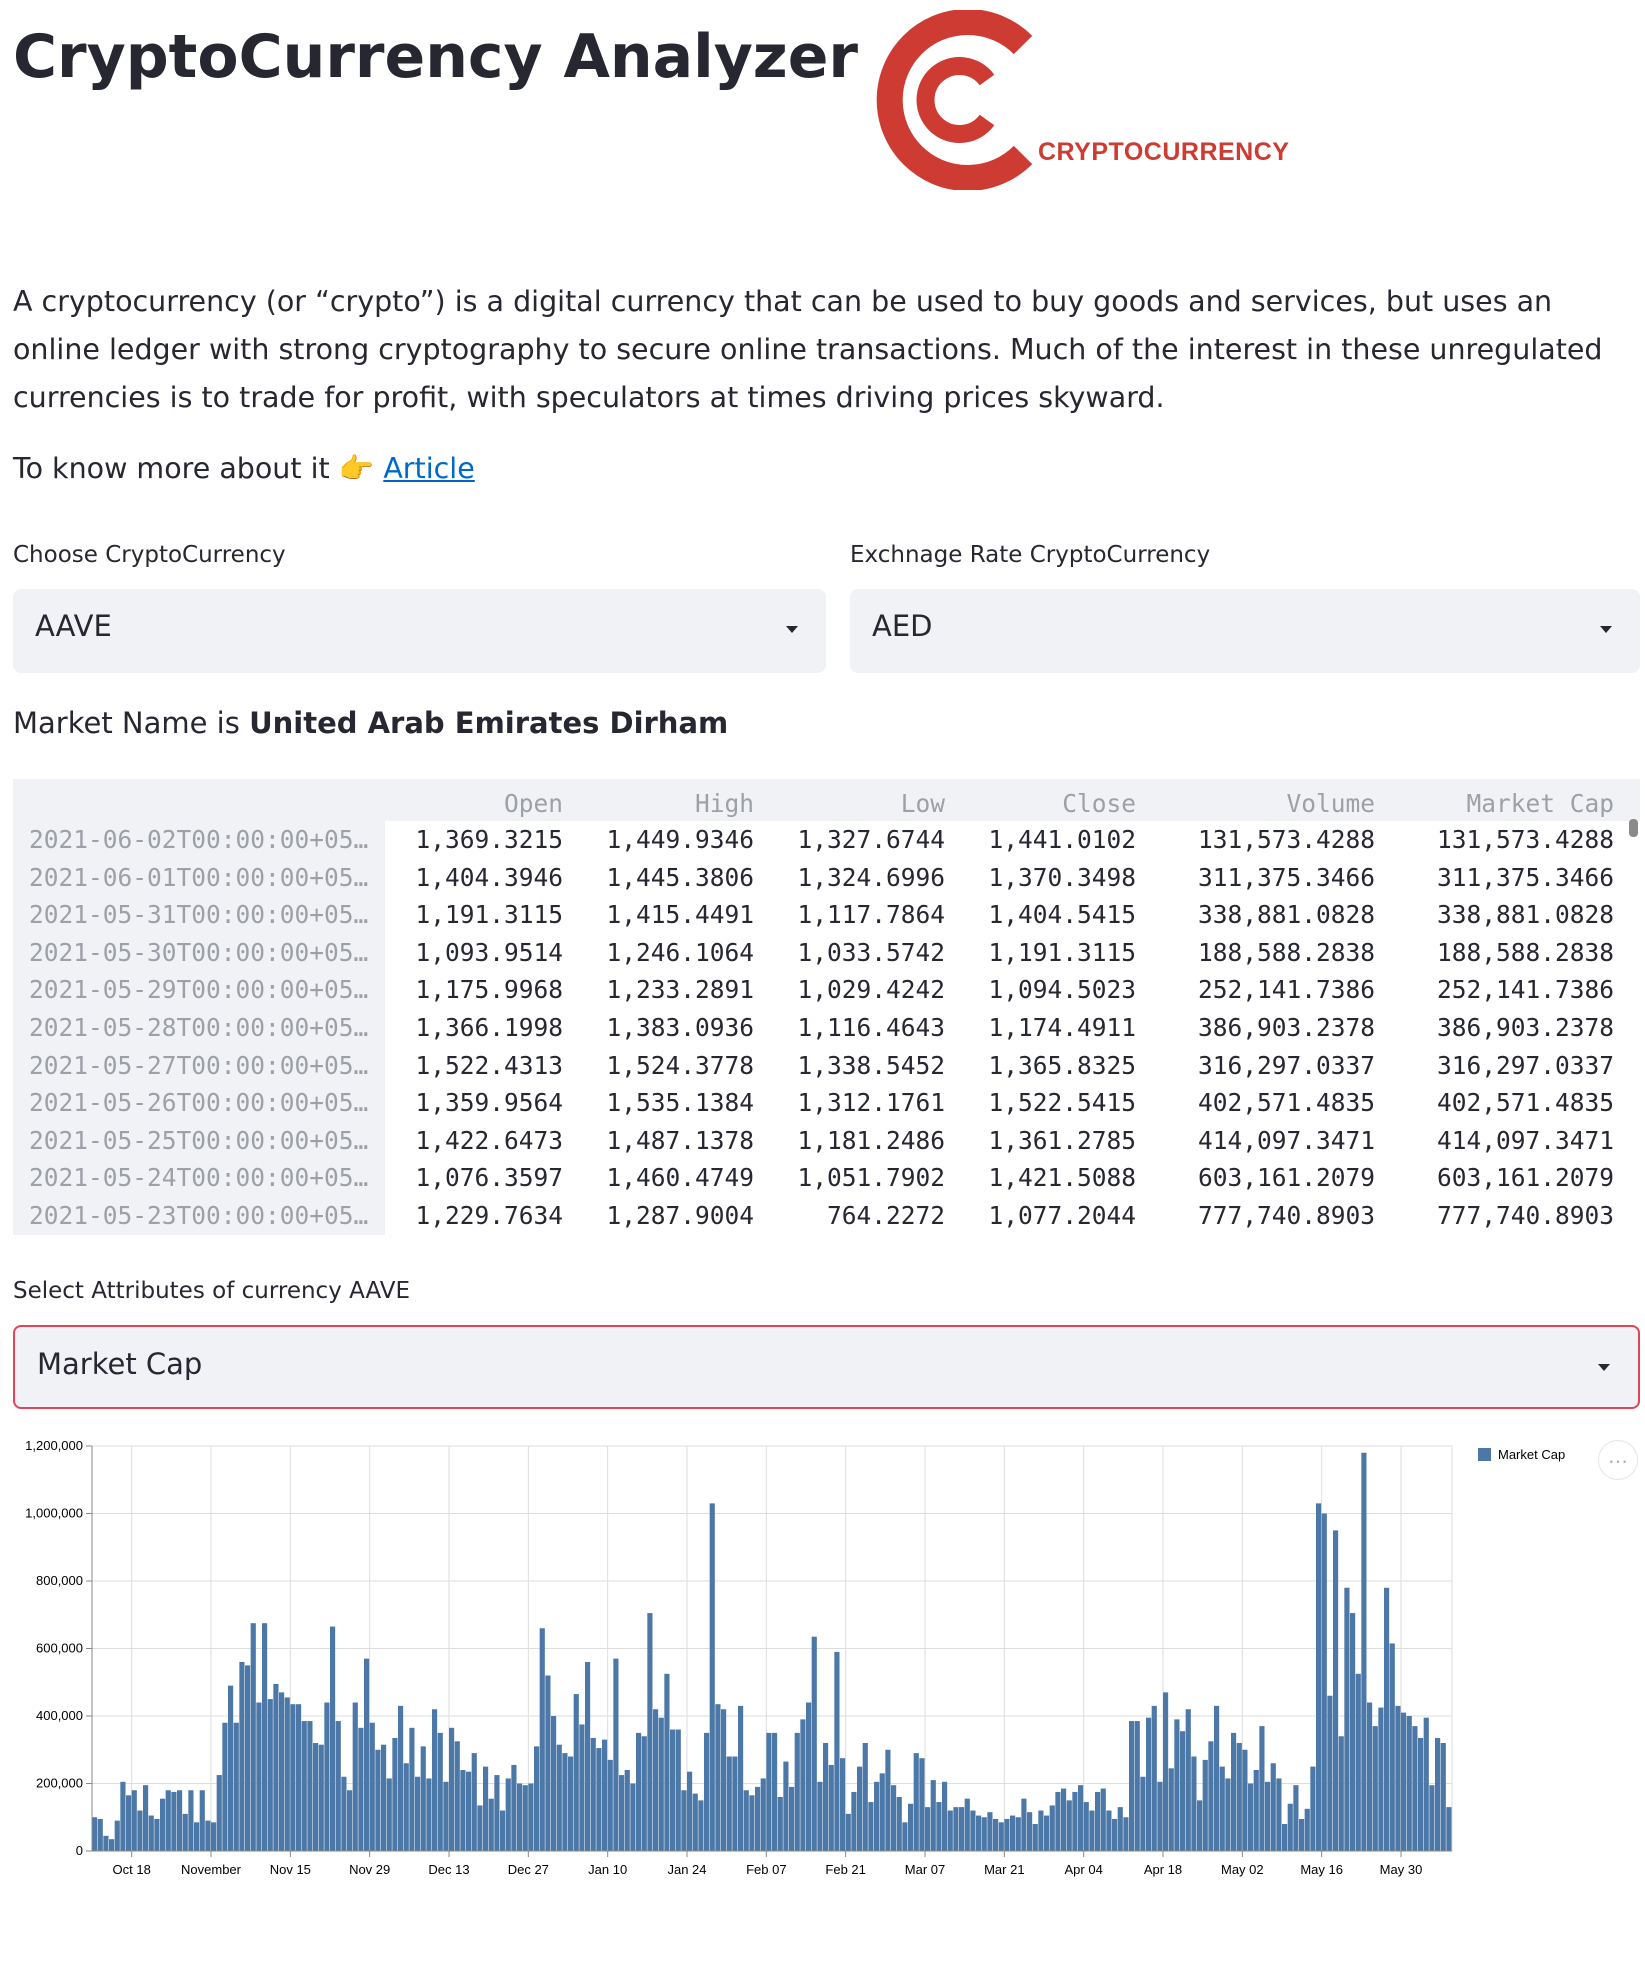  What do you see at coordinates (1245, 631) in the screenshot?
I see `exchange-rate-select: AED` at bounding box center [1245, 631].